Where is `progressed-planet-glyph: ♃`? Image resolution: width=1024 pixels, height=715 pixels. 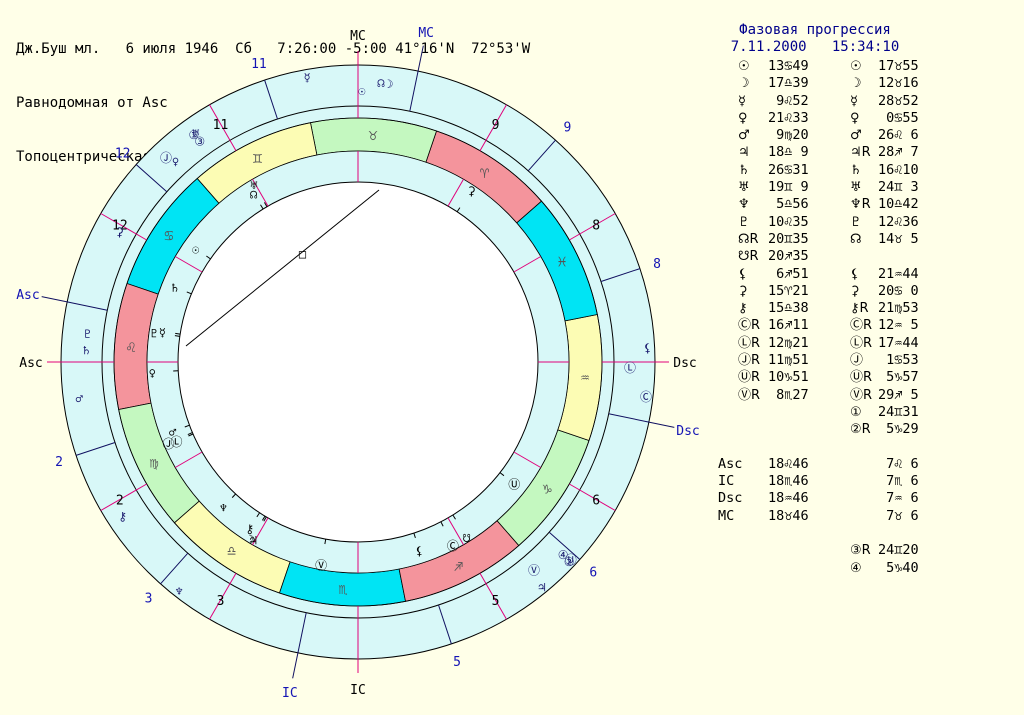 progressed-planet-glyph: ♃ is located at coordinates (541, 587).